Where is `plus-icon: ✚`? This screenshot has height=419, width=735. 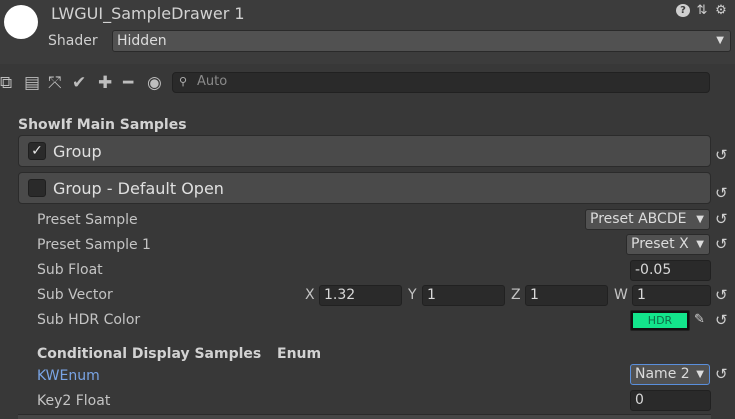
plus-icon: ✚ is located at coordinates (105, 83).